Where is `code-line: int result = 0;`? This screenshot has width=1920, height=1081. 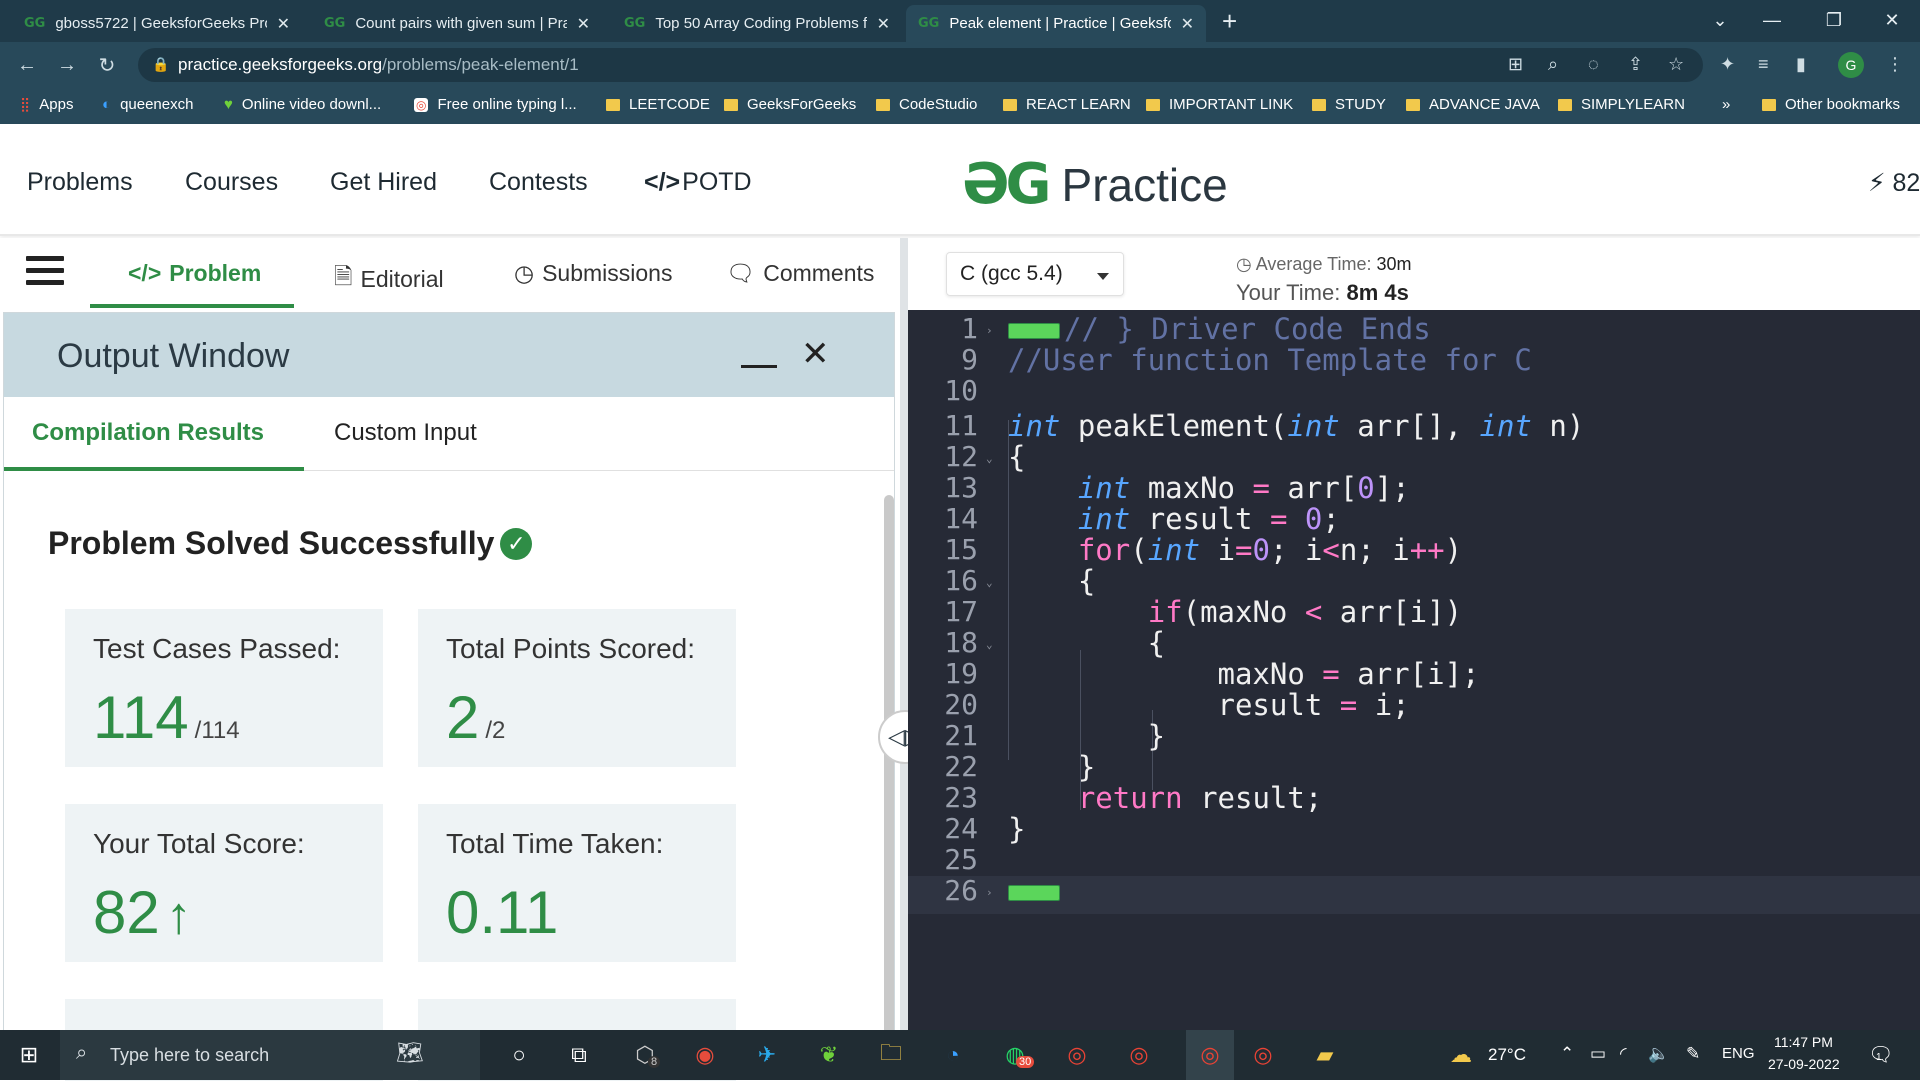 code-line: int result = 0; is located at coordinates (1174, 519).